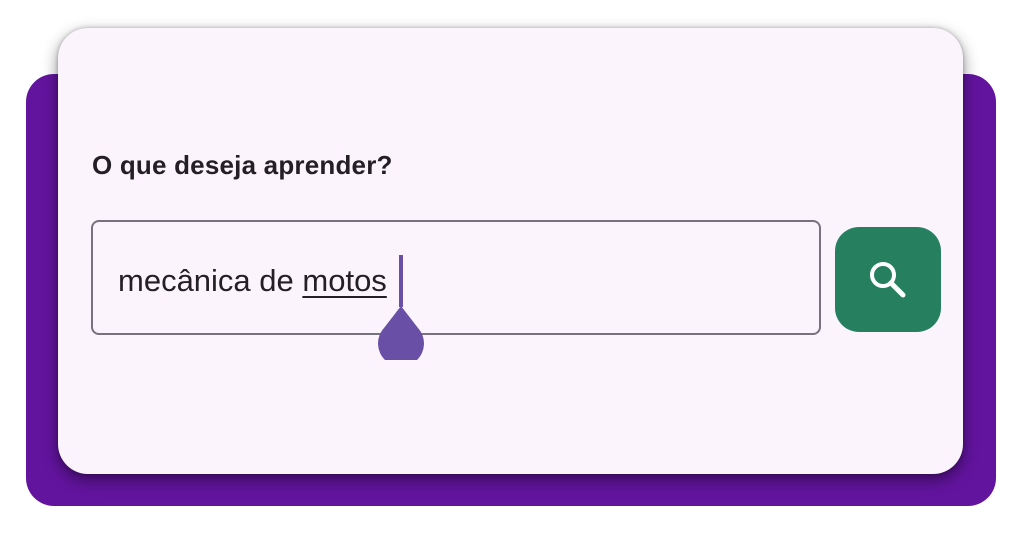 This screenshot has width=1024, height=536. What do you see at coordinates (210, 280) in the screenshot?
I see `search-input-text: mecânica de` at bounding box center [210, 280].